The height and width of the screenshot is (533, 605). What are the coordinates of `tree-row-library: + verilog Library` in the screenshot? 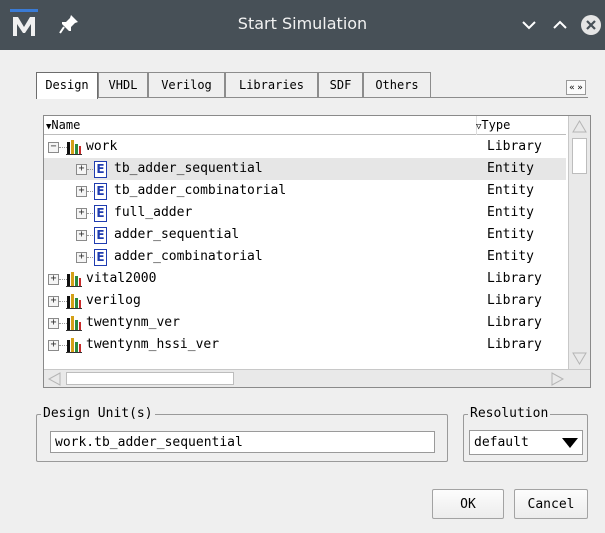 It's located at (305, 301).